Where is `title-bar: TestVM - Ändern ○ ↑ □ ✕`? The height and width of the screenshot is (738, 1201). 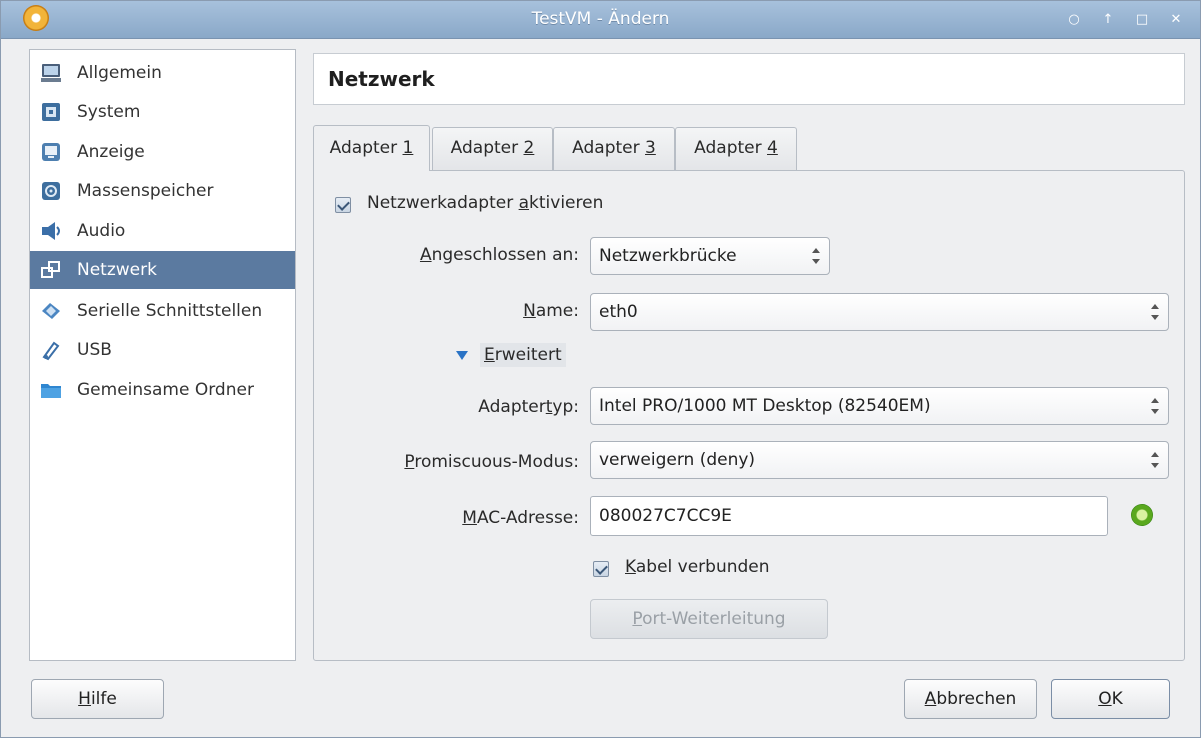 title-bar: TestVM - Ändern ○ ↑ □ ✕ is located at coordinates (600, 20).